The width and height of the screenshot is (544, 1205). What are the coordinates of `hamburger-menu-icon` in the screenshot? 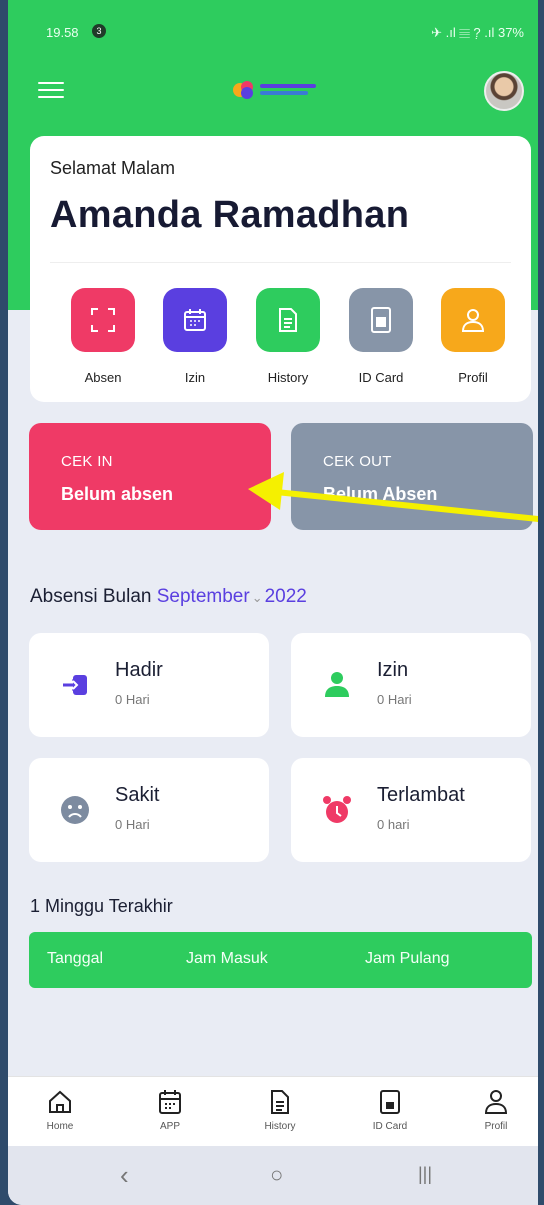 It's located at (51, 90).